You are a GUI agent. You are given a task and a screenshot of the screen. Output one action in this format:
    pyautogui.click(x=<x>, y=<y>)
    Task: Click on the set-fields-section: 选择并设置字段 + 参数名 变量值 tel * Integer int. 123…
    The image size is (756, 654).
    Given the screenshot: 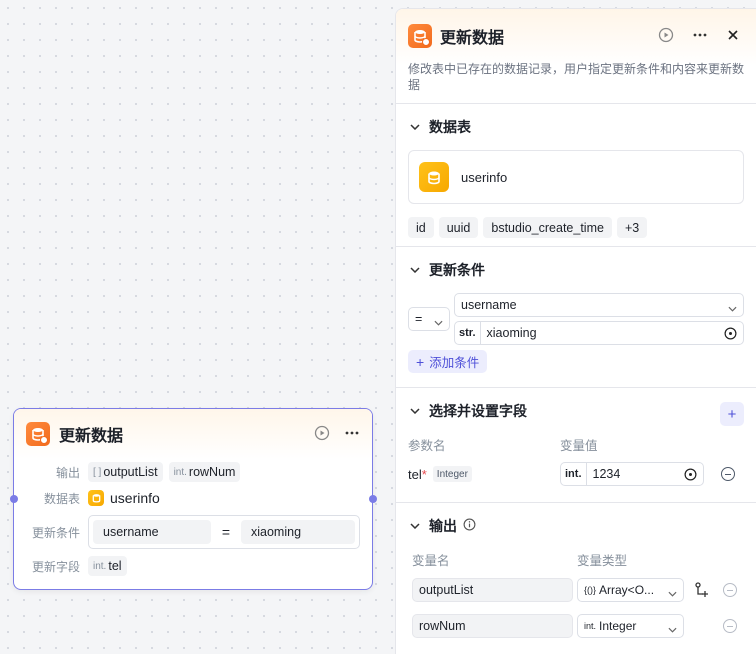 What is the action you would take?
    pyautogui.click(x=576, y=445)
    